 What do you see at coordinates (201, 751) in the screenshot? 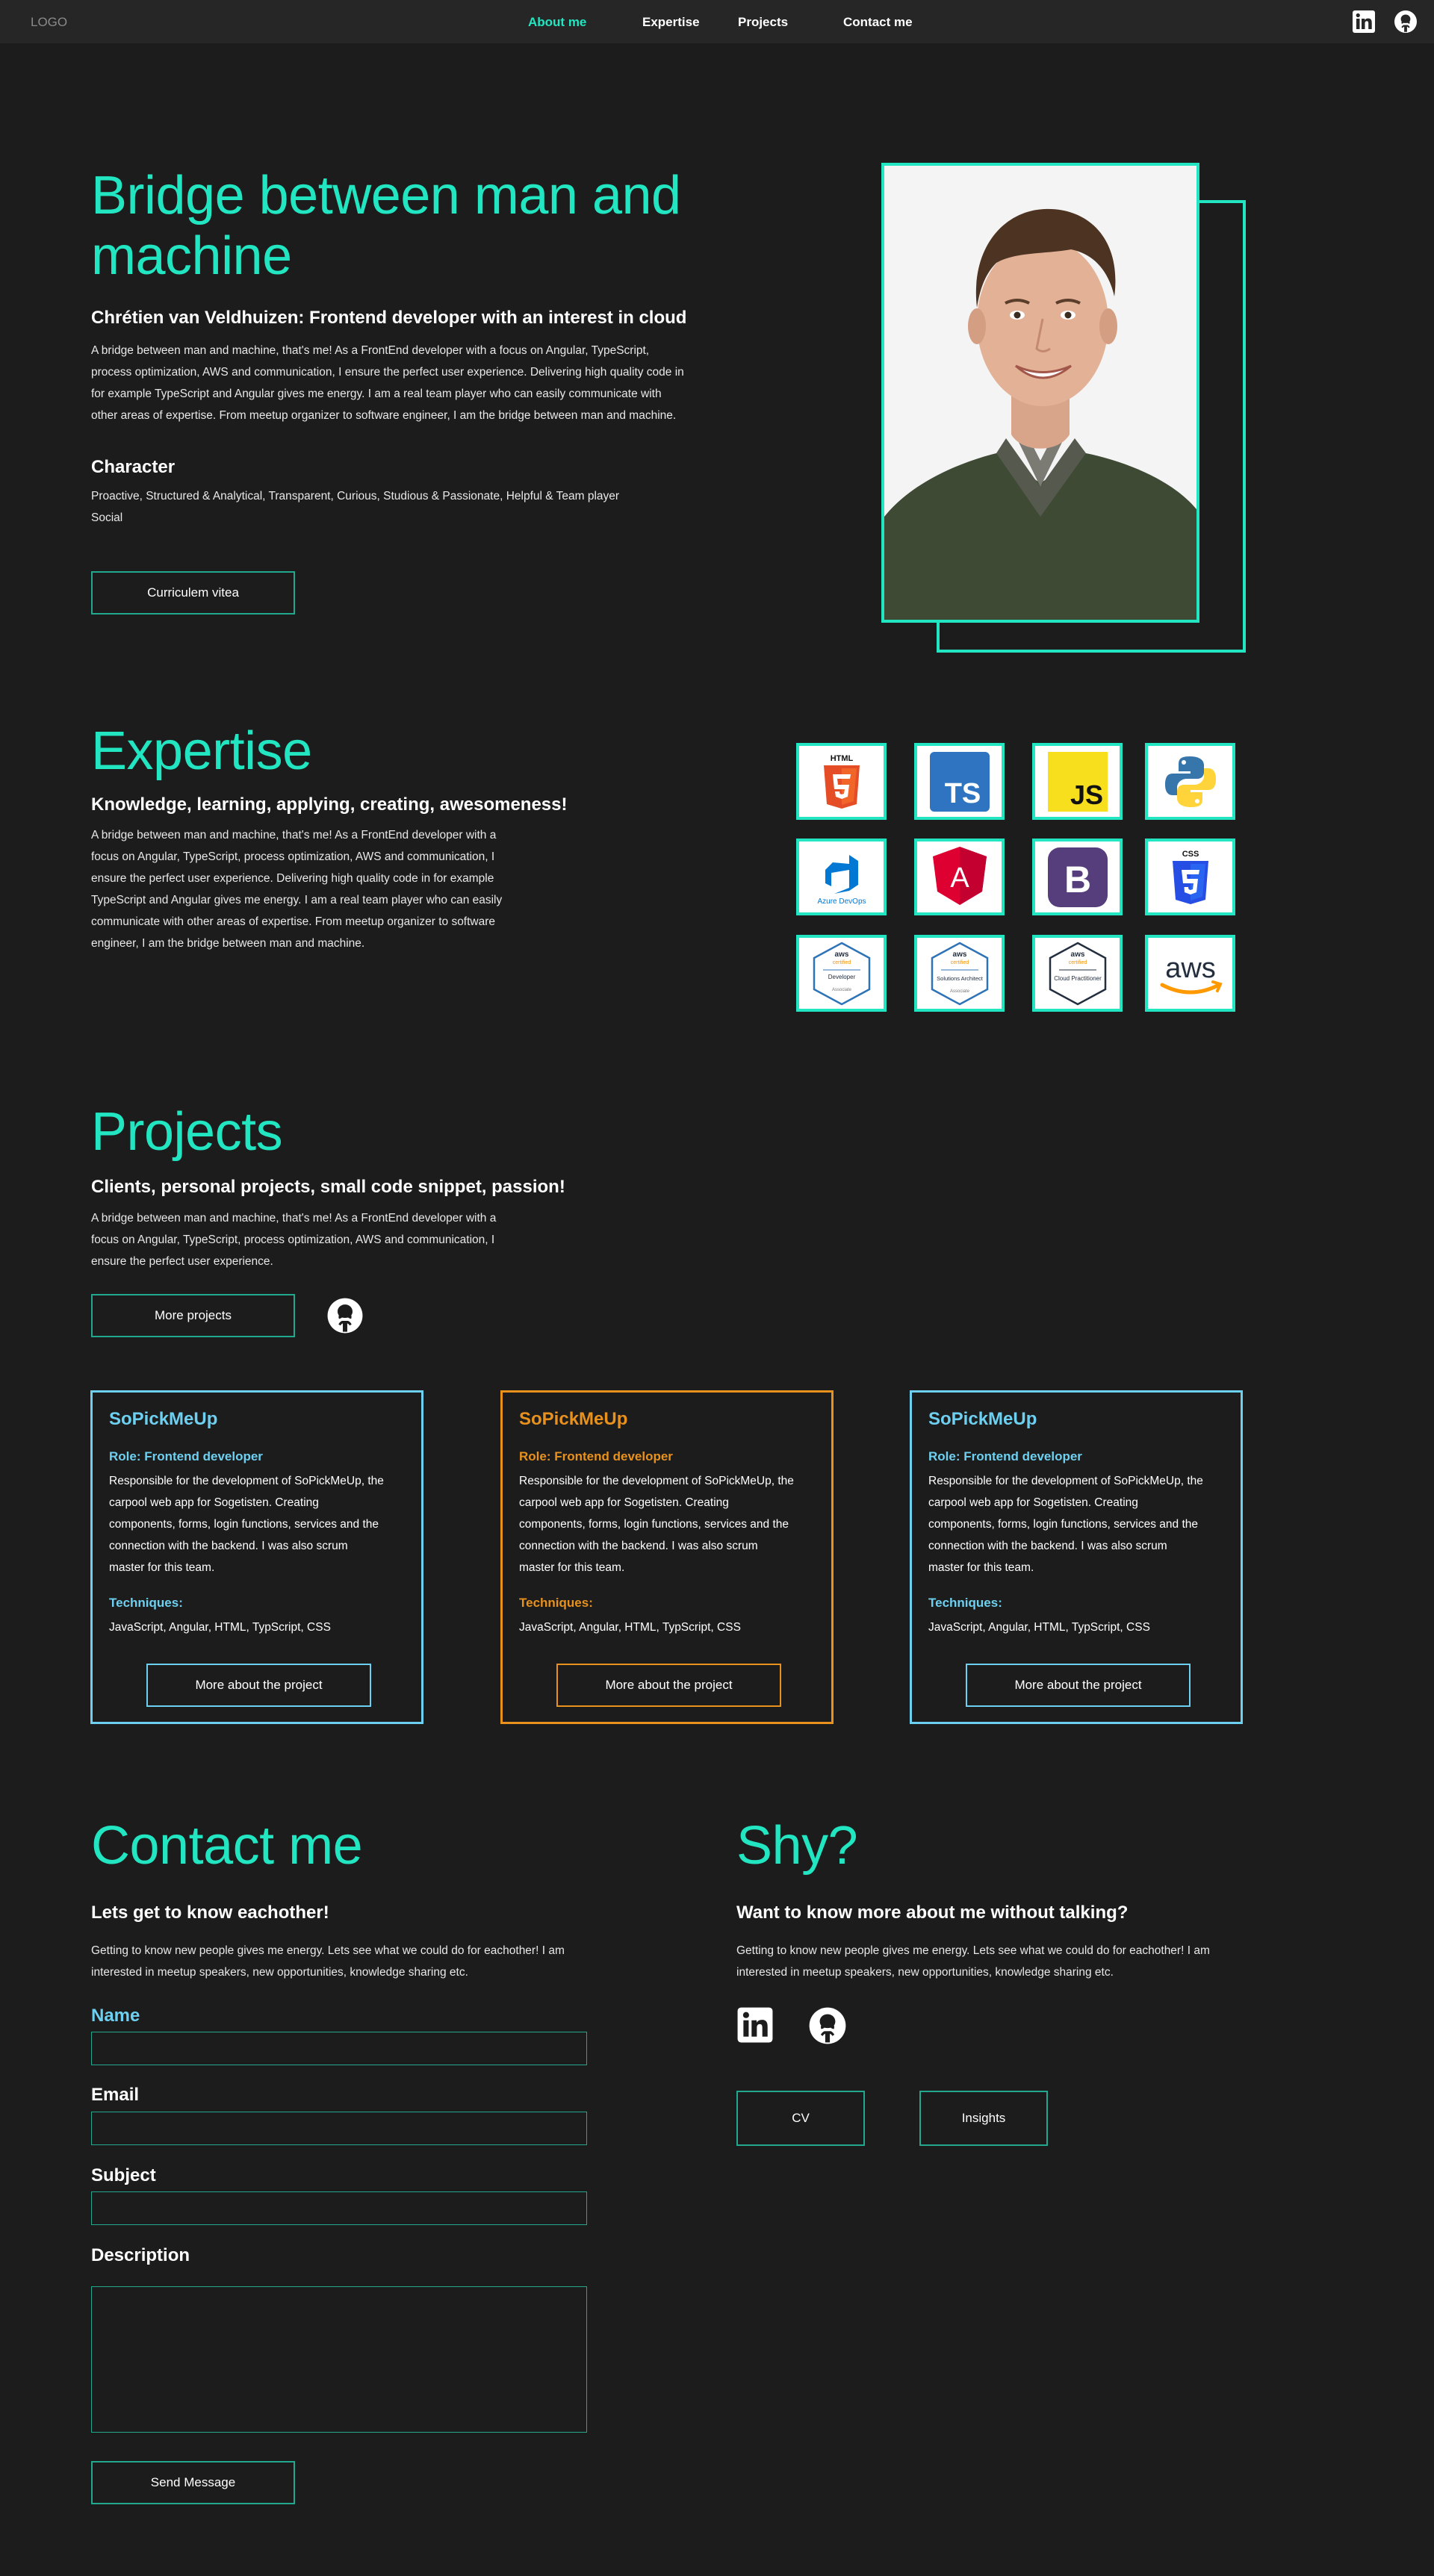
I see `expertise-title: Expertise` at bounding box center [201, 751].